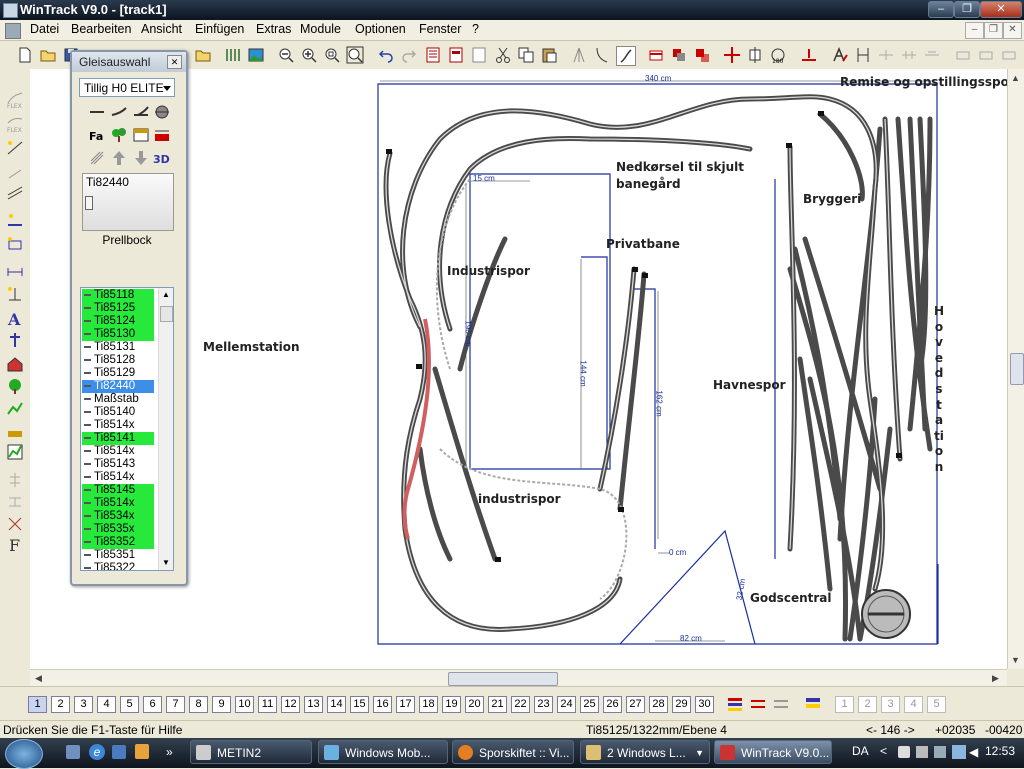 The height and width of the screenshot is (769, 1024). Describe the element at coordinates (781, 704) in the screenshot. I see `layer-lock-icon` at that location.